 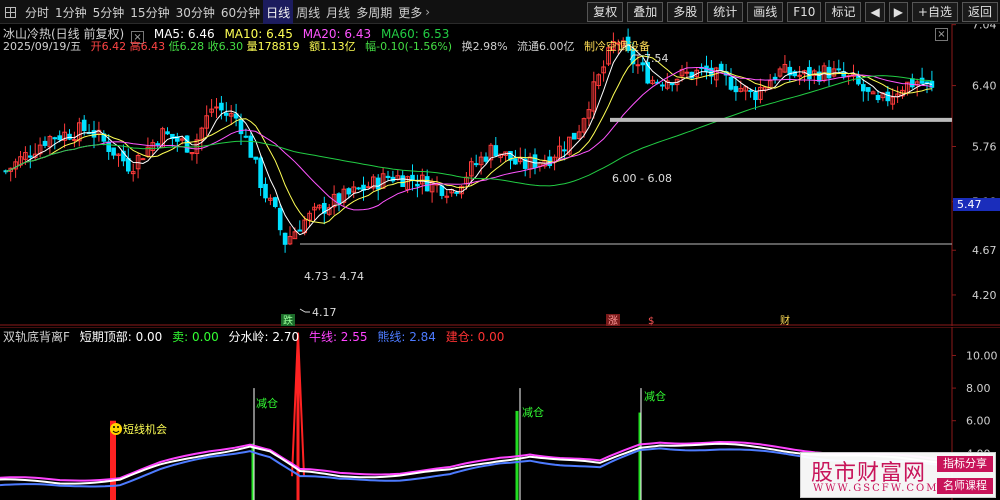 What do you see at coordinates (785, 320) in the screenshot?
I see `event-marker-cai: 财` at bounding box center [785, 320].